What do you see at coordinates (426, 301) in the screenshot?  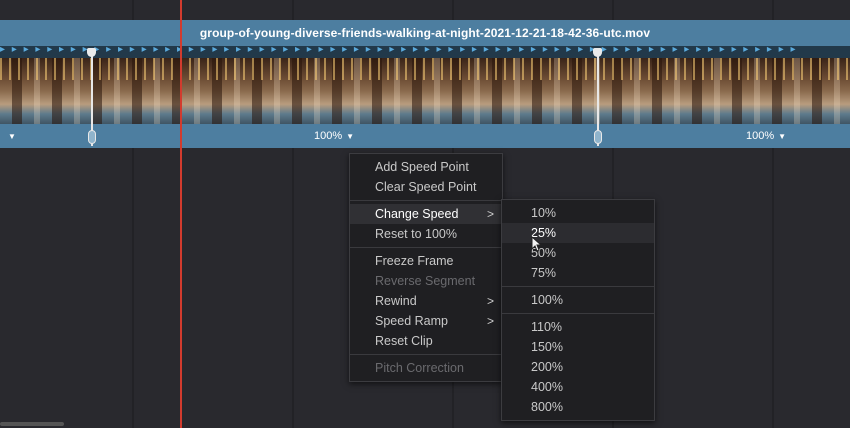 I see `menu-item-rewind: Rewind >` at bounding box center [426, 301].